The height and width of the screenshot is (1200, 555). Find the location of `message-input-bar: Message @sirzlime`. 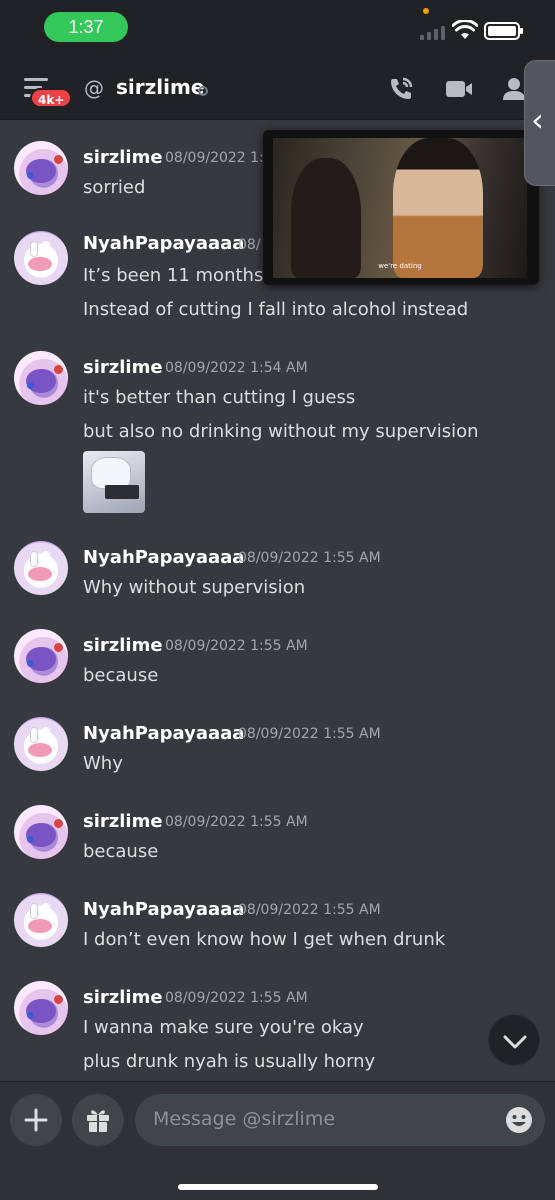

message-input-bar: Message @sirzlime is located at coordinates (277, 1140).